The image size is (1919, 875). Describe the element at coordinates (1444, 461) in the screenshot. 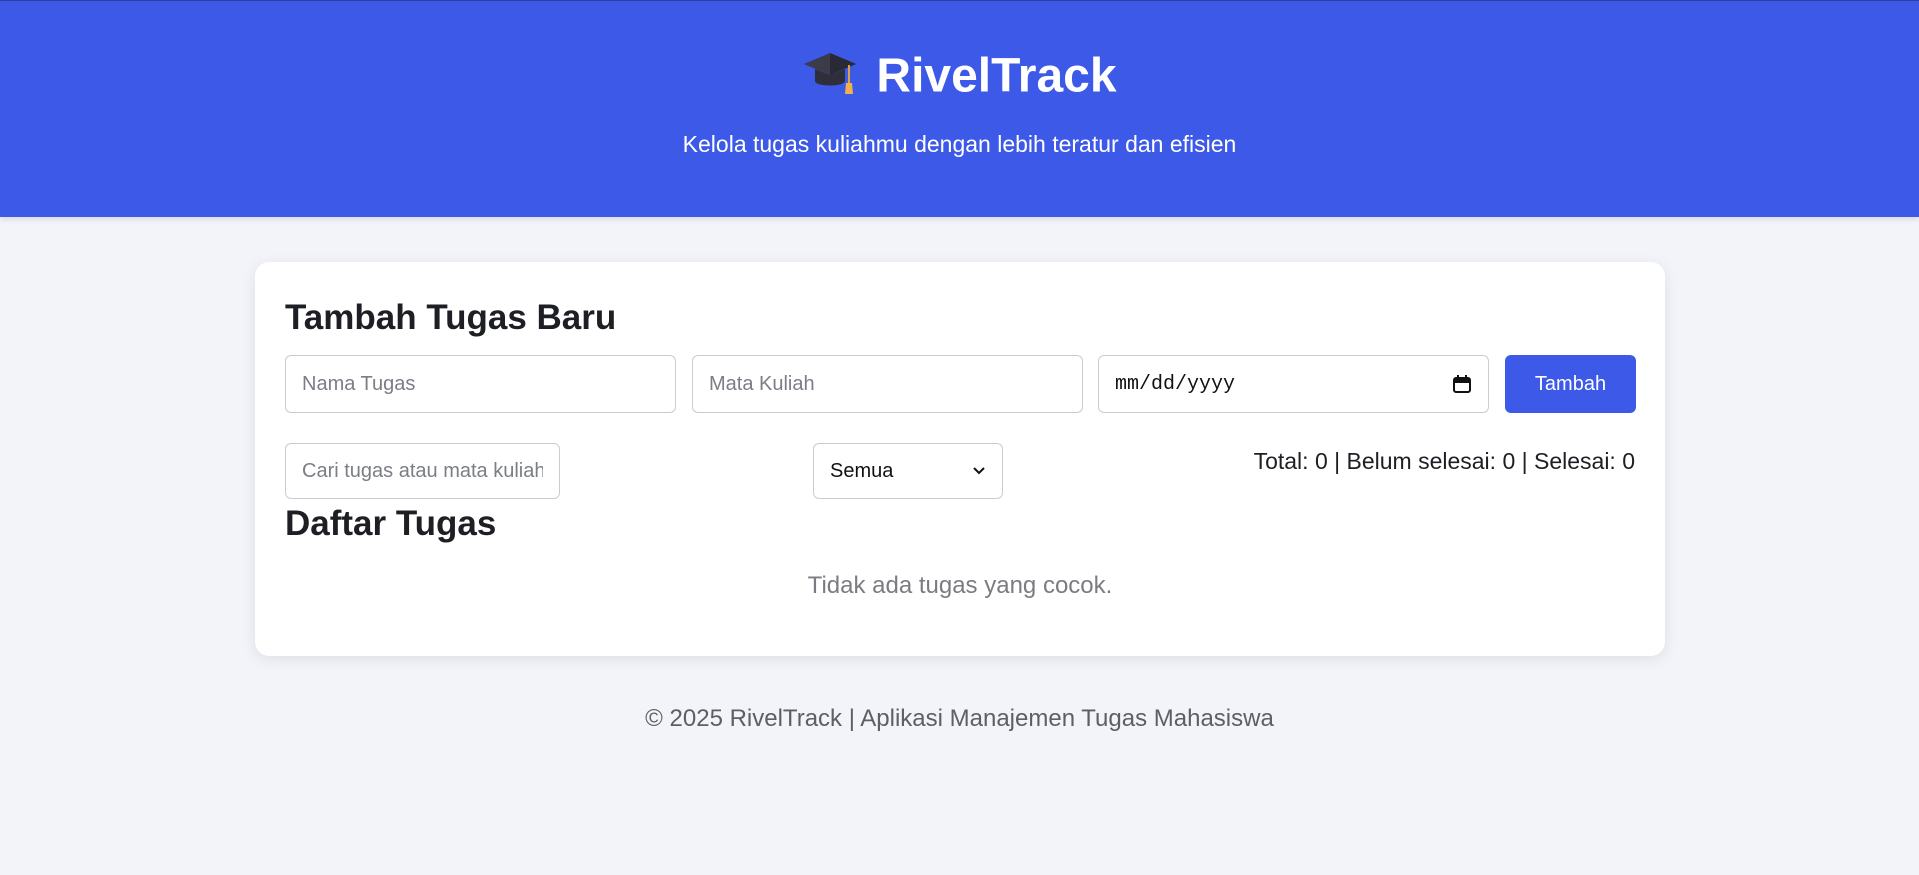

I see `task-stats: Total: 0 | Belum selesai: 0 | Selesai: 0` at that location.